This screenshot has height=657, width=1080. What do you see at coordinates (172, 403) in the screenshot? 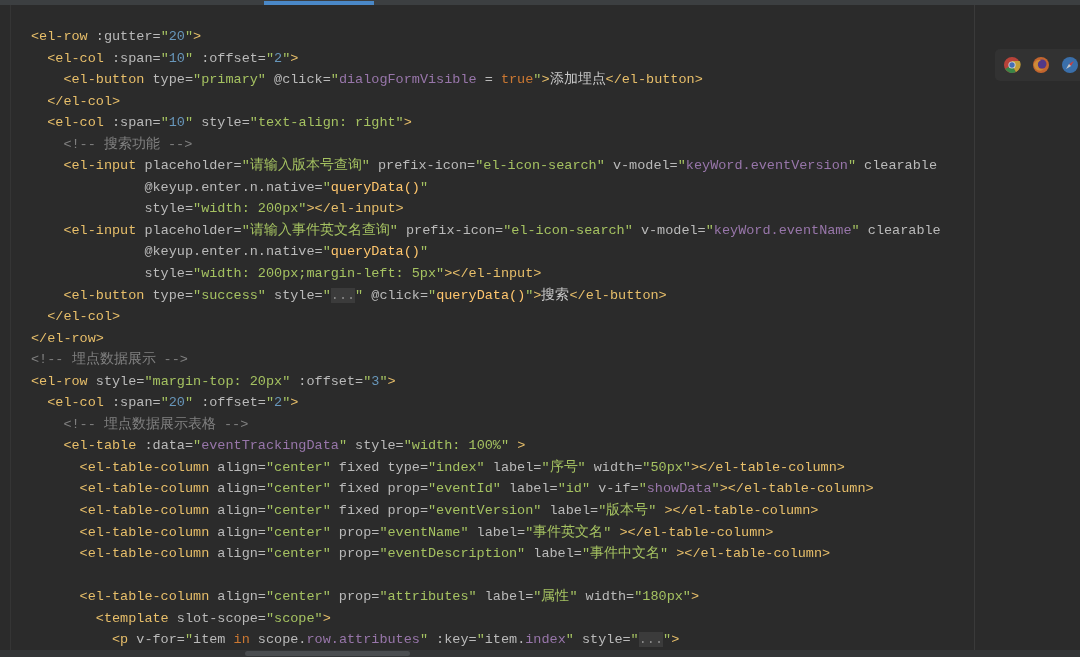
I see `code-line: <el-col :span="20" :offset="2">` at bounding box center [172, 403].